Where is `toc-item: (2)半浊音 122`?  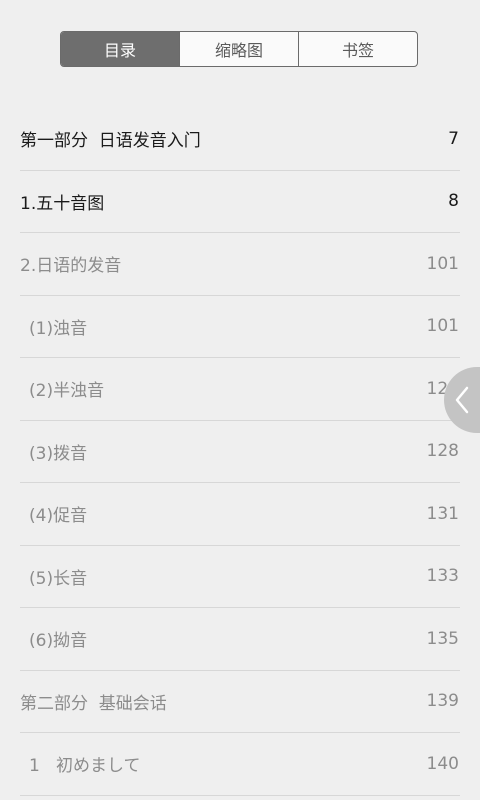
toc-item: (2)半浊音 122 is located at coordinates (240, 389).